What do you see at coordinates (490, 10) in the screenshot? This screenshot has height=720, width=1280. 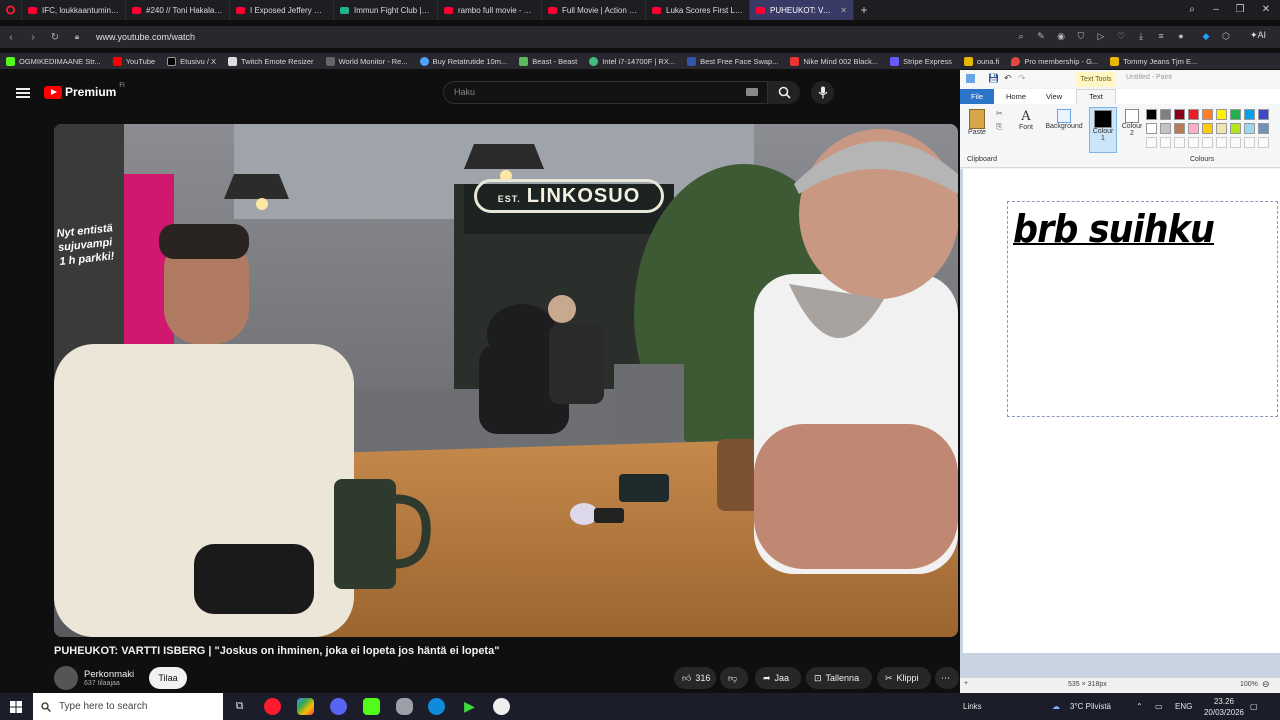 I see `browser-tab: rambo full movie - YouTub` at bounding box center [490, 10].